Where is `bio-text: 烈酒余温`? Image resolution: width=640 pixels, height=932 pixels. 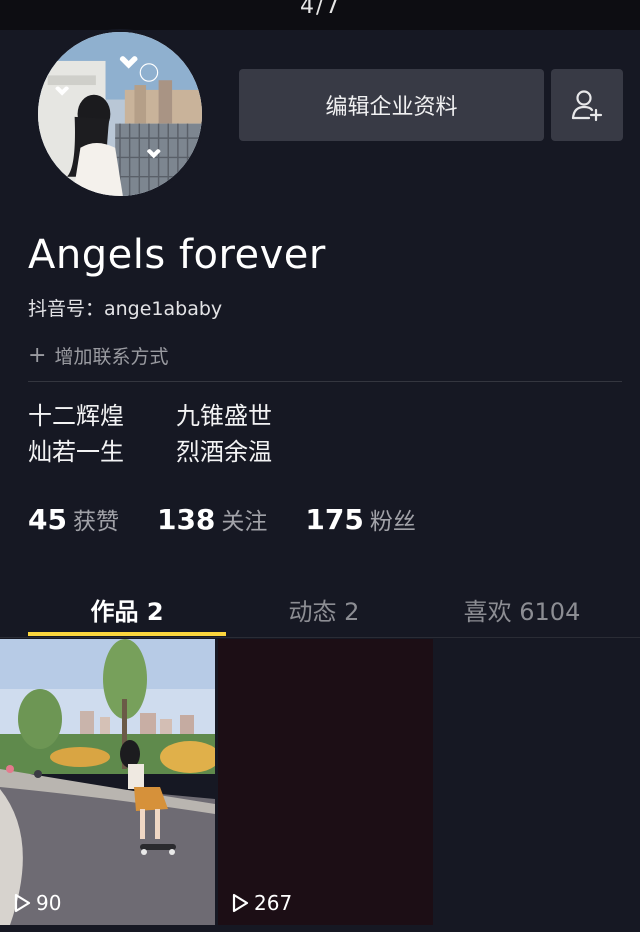 bio-text: 烈酒余温 is located at coordinates (224, 452).